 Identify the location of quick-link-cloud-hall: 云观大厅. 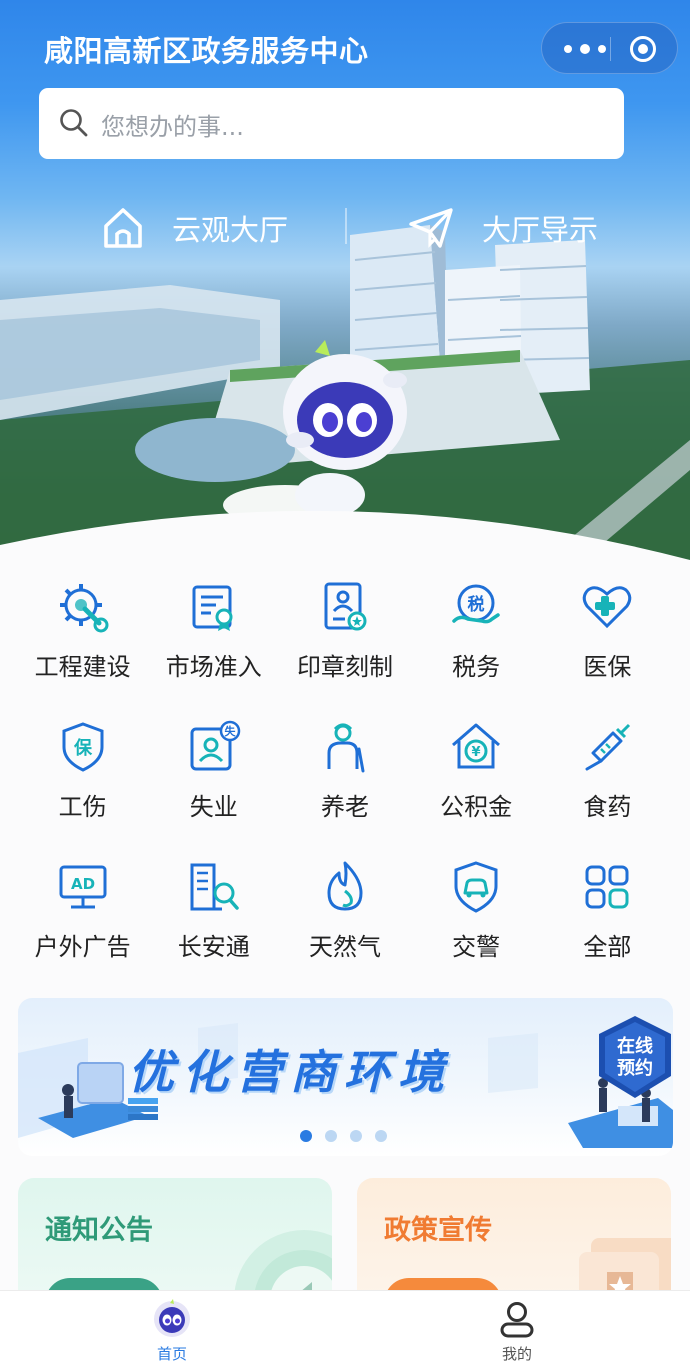
(195, 228).